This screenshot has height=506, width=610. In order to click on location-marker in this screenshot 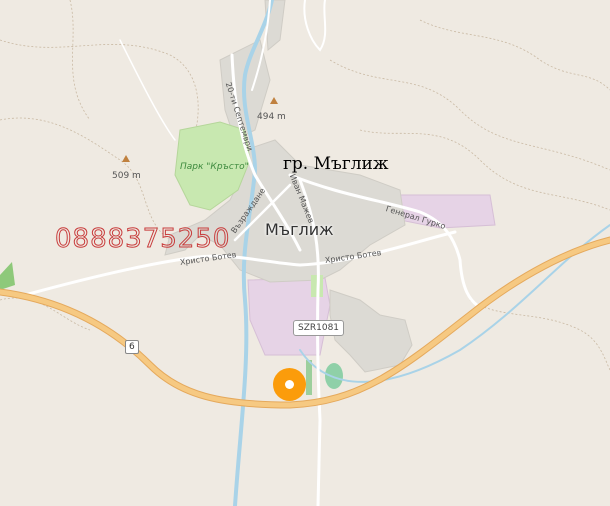, I will do `click(289, 384)`.